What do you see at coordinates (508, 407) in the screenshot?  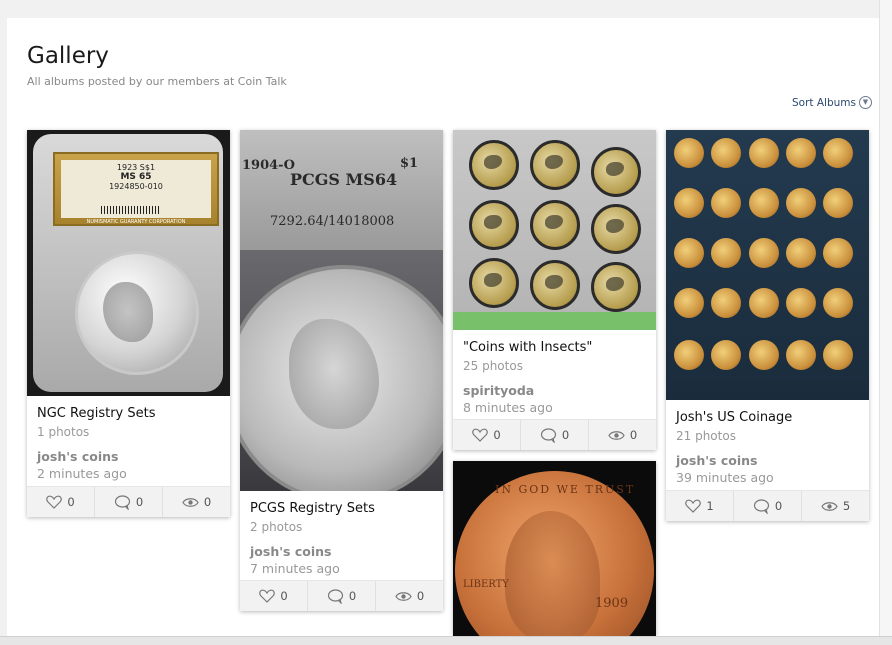 I see `album-time: 8 minutes ago` at bounding box center [508, 407].